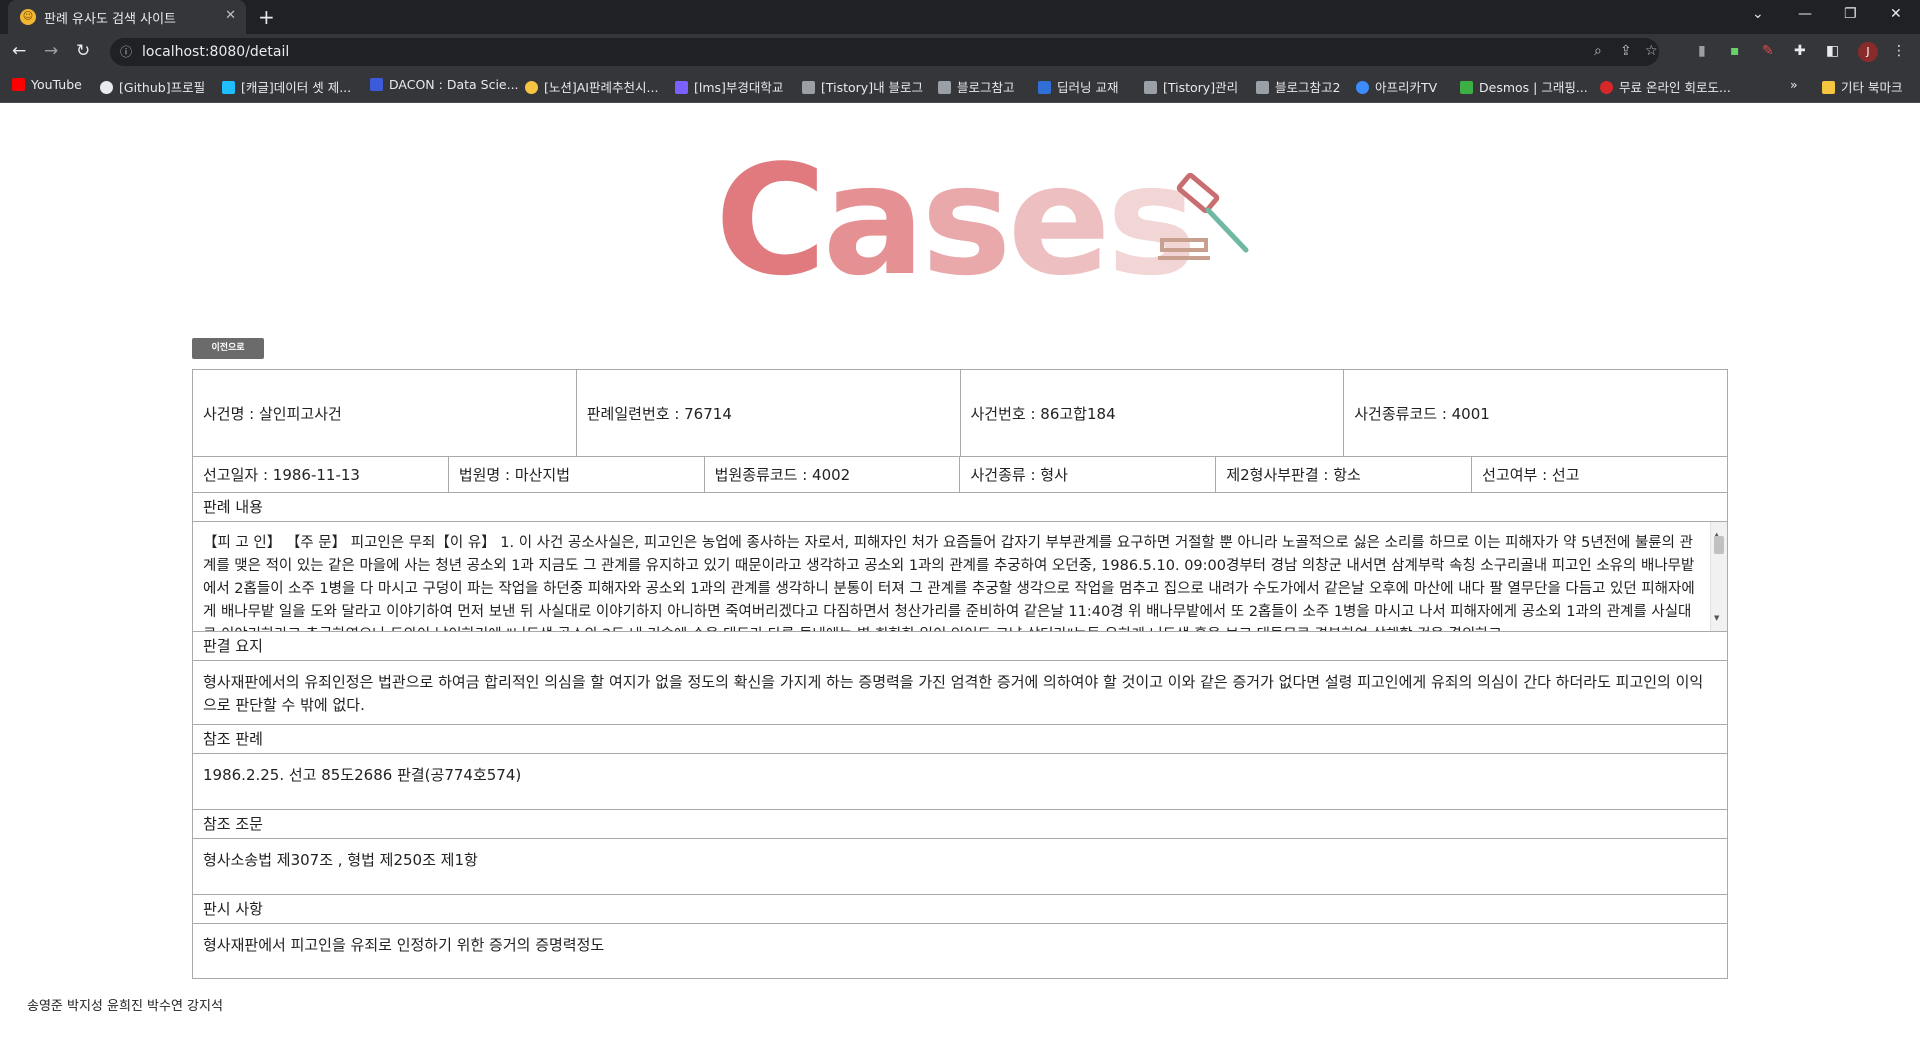 The width and height of the screenshot is (1920, 1040). What do you see at coordinates (1298, 86) in the screenshot?
I see `bookmark-item: 블로그참고2` at bounding box center [1298, 86].